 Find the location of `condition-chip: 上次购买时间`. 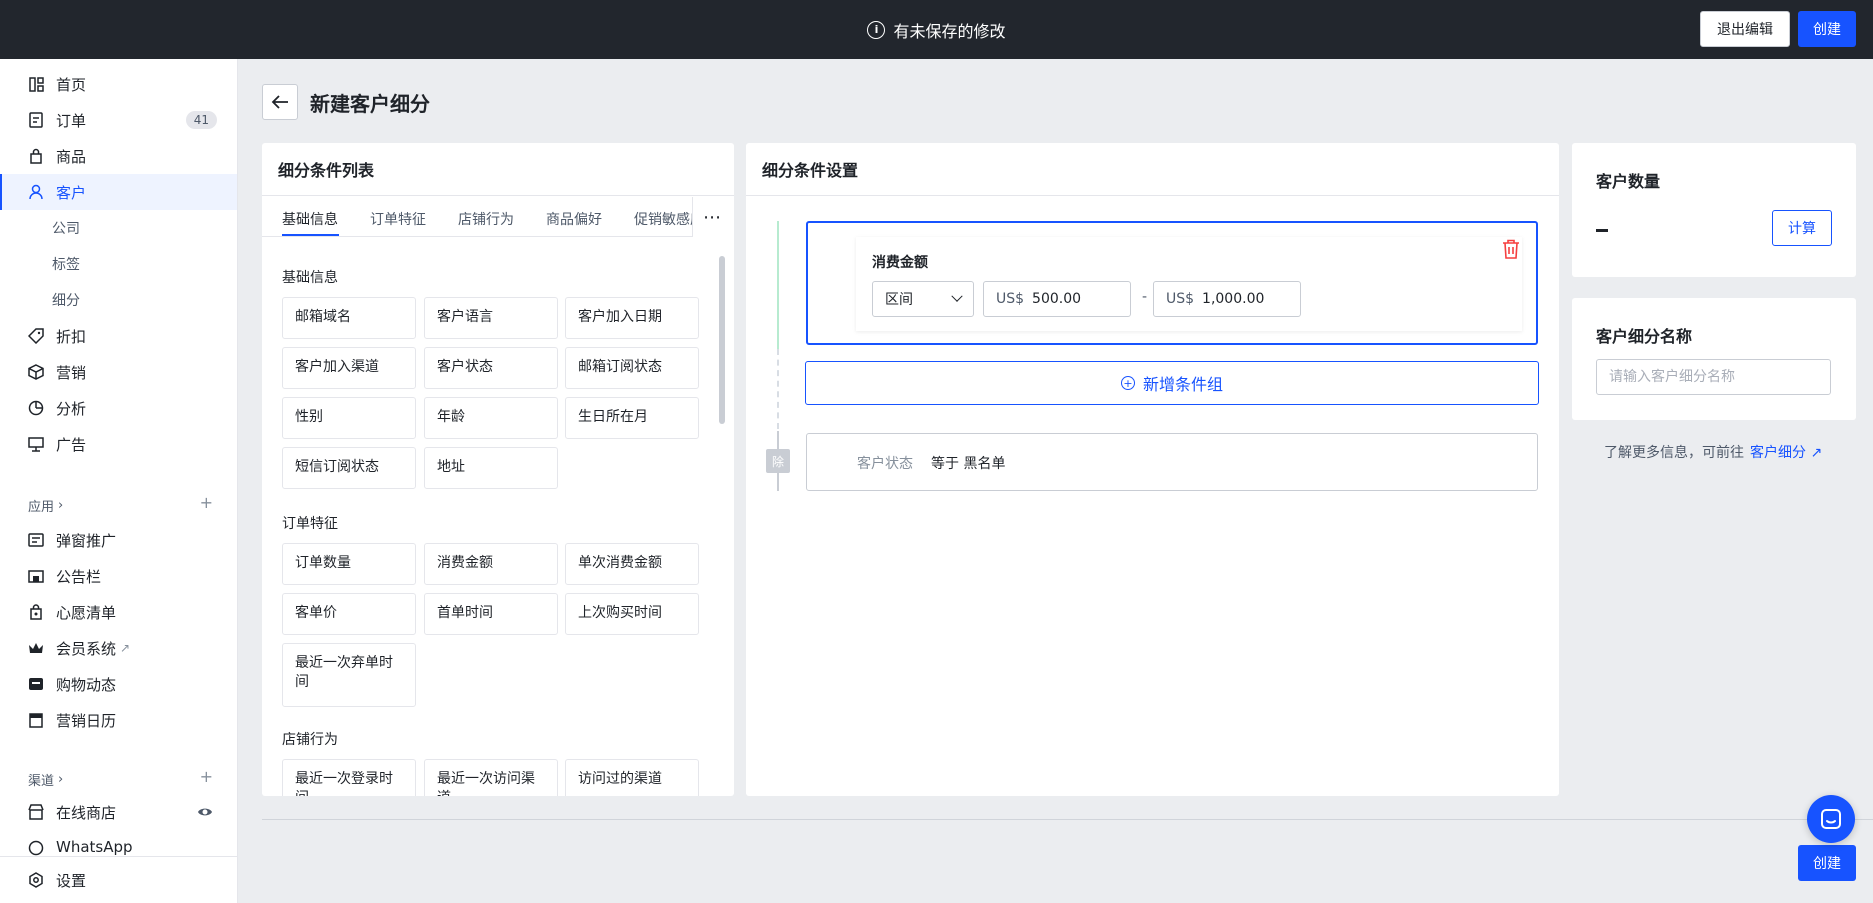

condition-chip: 上次购买时间 is located at coordinates (632, 614).